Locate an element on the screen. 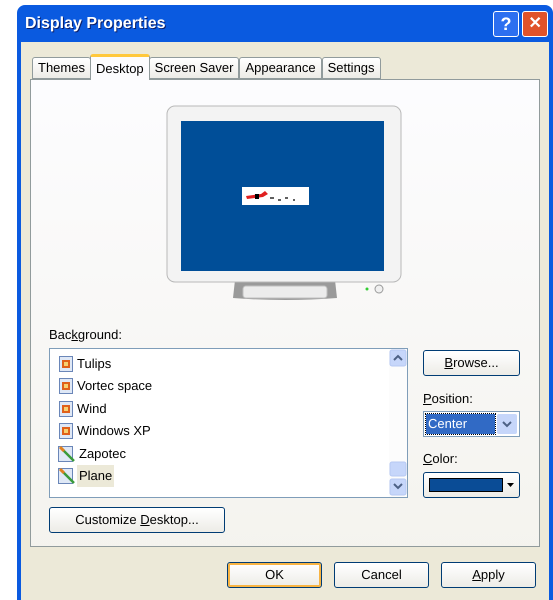 The height and width of the screenshot is (600, 553). dialog-button: OK is located at coordinates (274, 575).